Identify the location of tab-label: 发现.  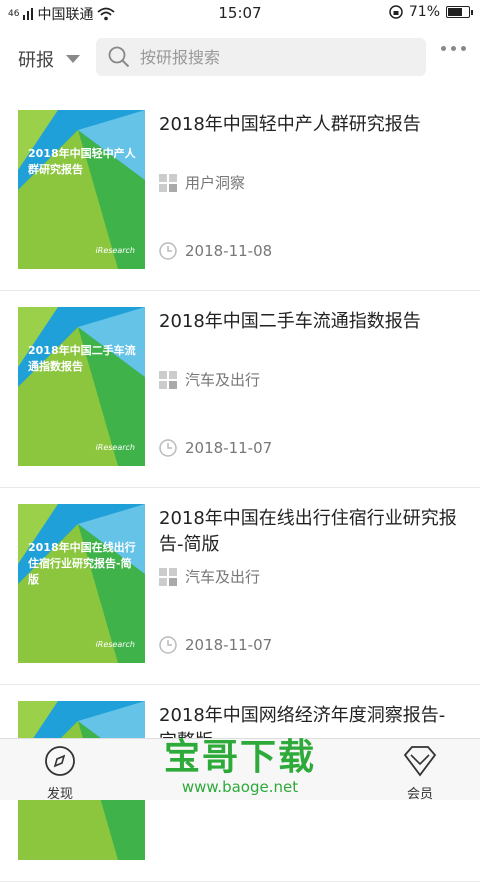
(60, 792).